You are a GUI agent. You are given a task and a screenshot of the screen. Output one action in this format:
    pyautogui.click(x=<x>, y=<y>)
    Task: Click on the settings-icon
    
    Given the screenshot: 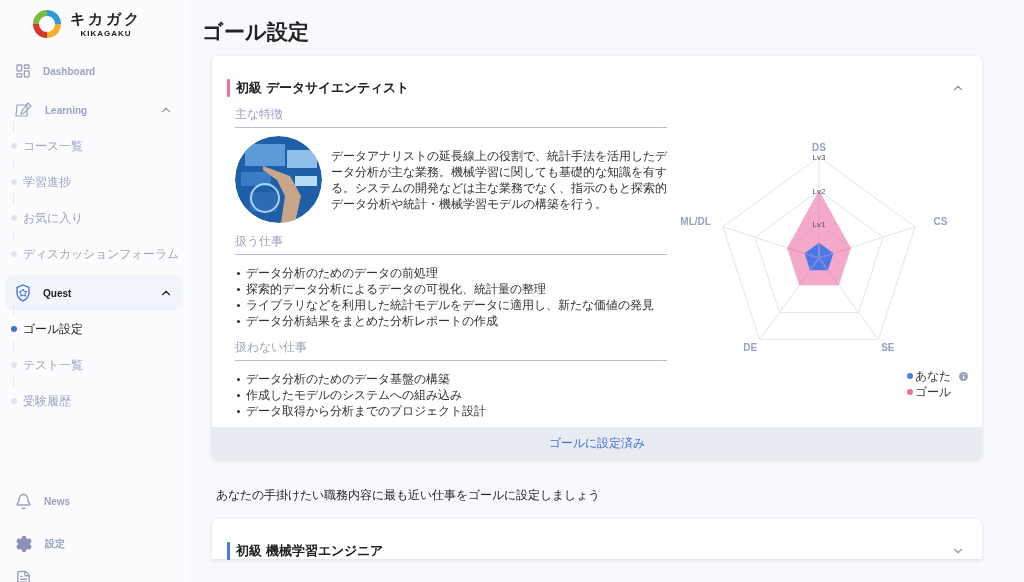 What is the action you would take?
    pyautogui.click(x=24, y=544)
    